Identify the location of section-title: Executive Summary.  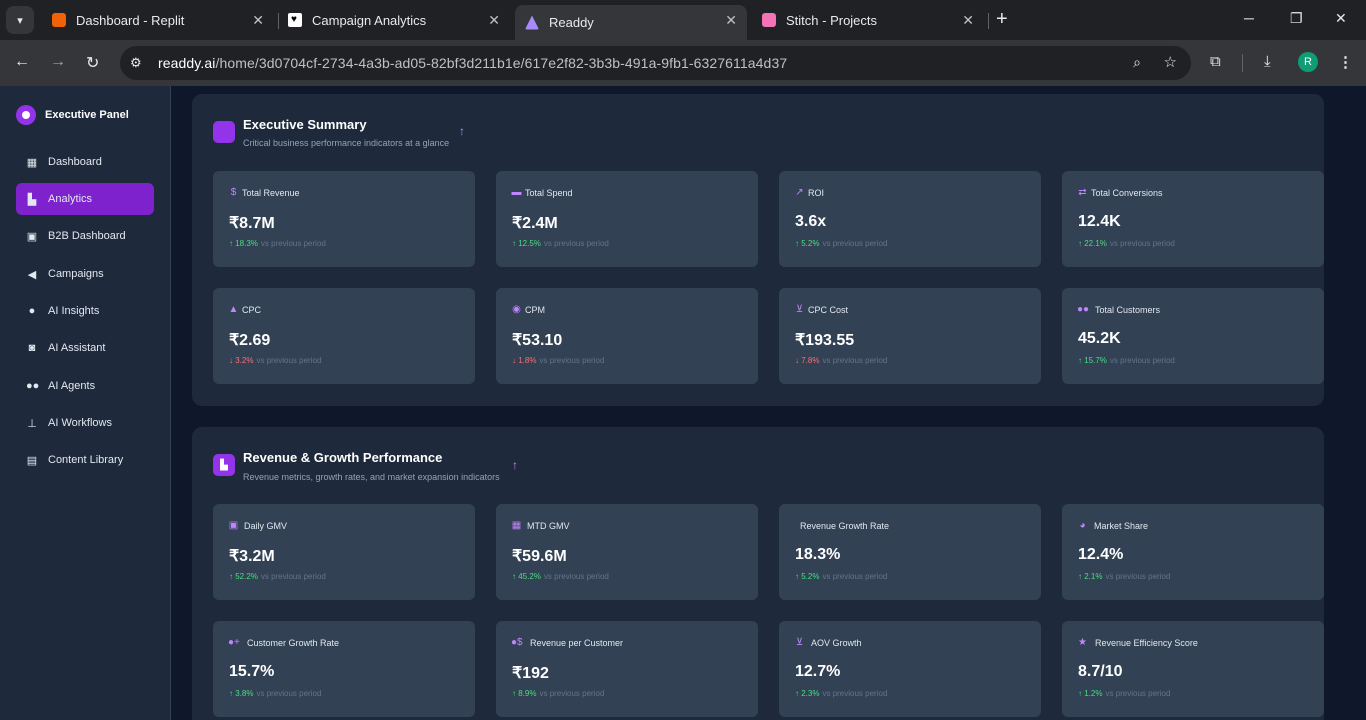
(305, 124).